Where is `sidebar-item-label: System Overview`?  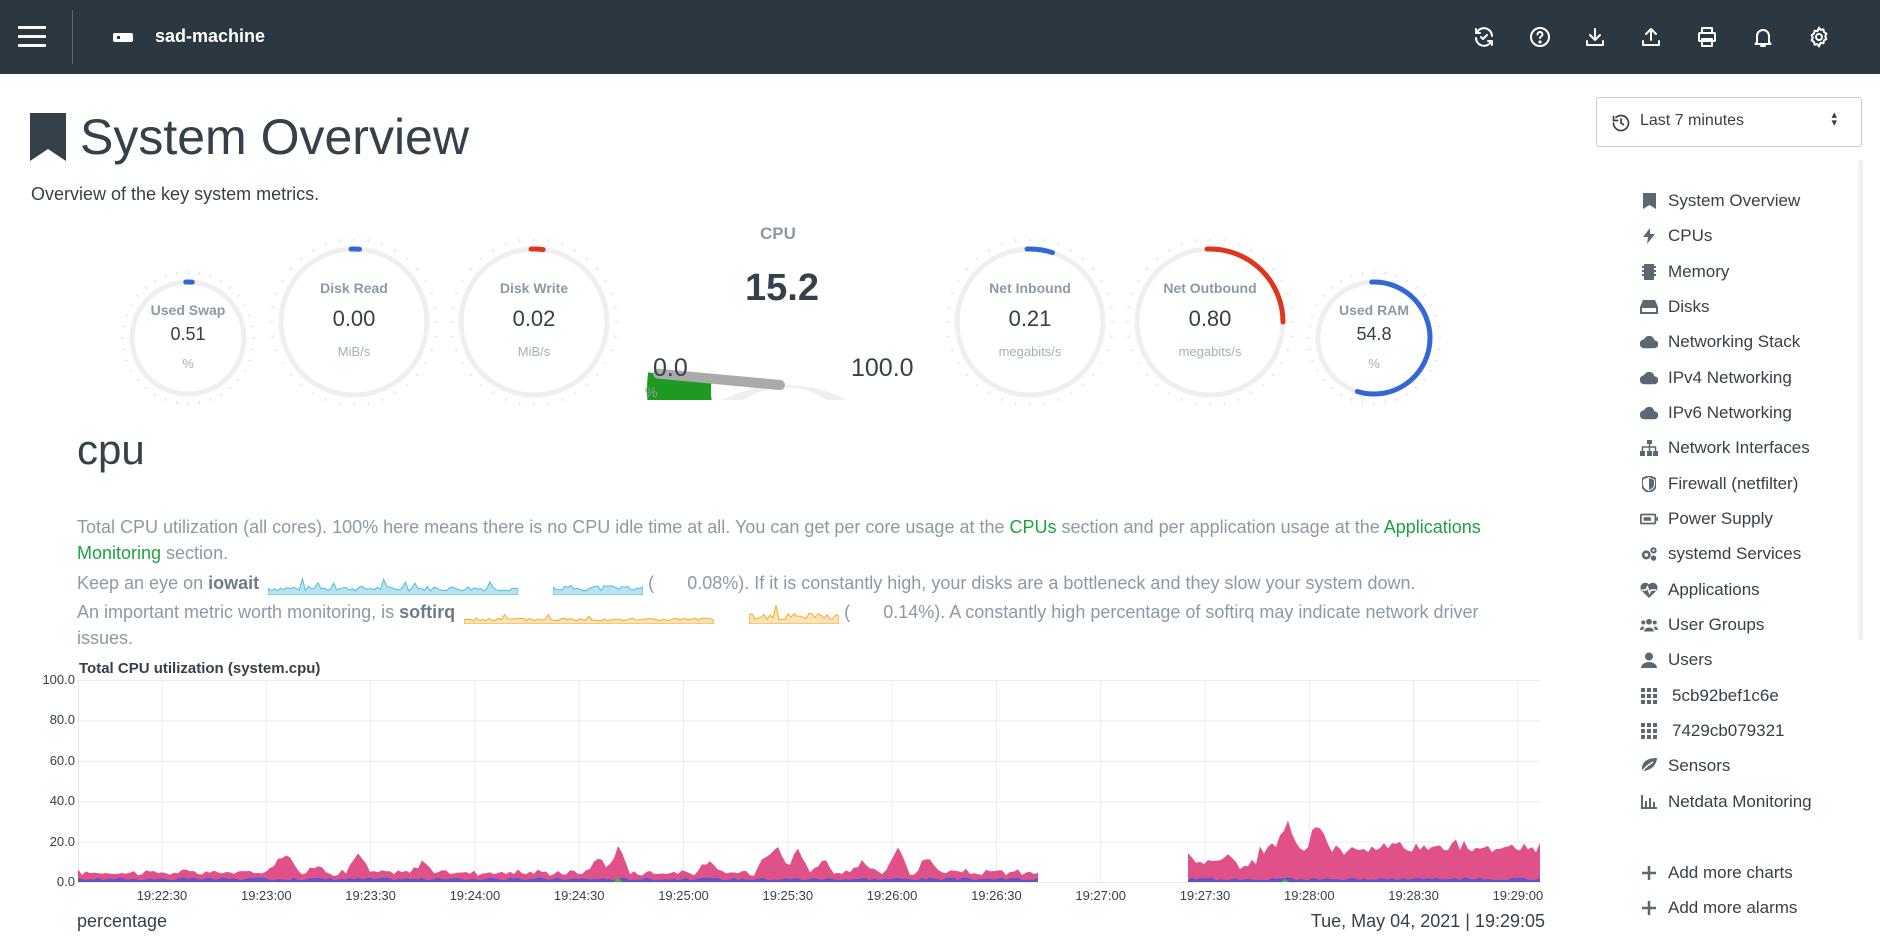 sidebar-item-label: System Overview is located at coordinates (1734, 200).